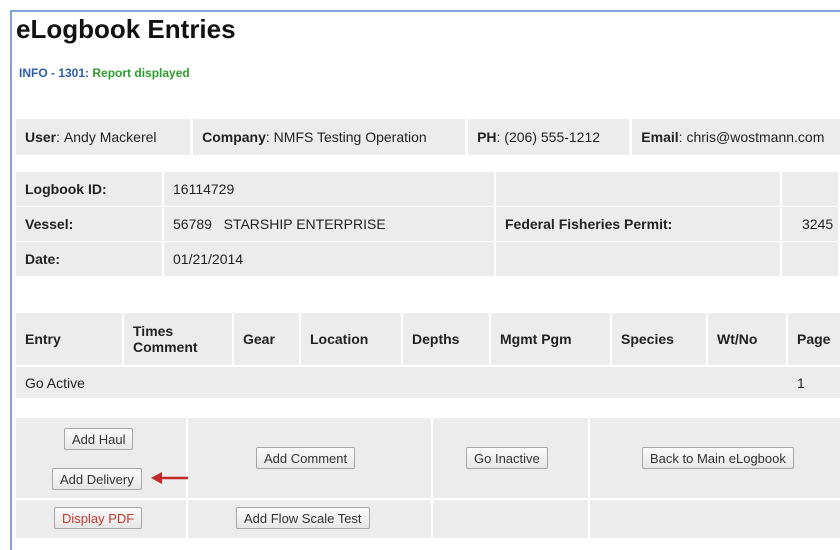 This screenshot has width=840, height=550. I want to click on col-times-line1: Times, so click(153, 331).